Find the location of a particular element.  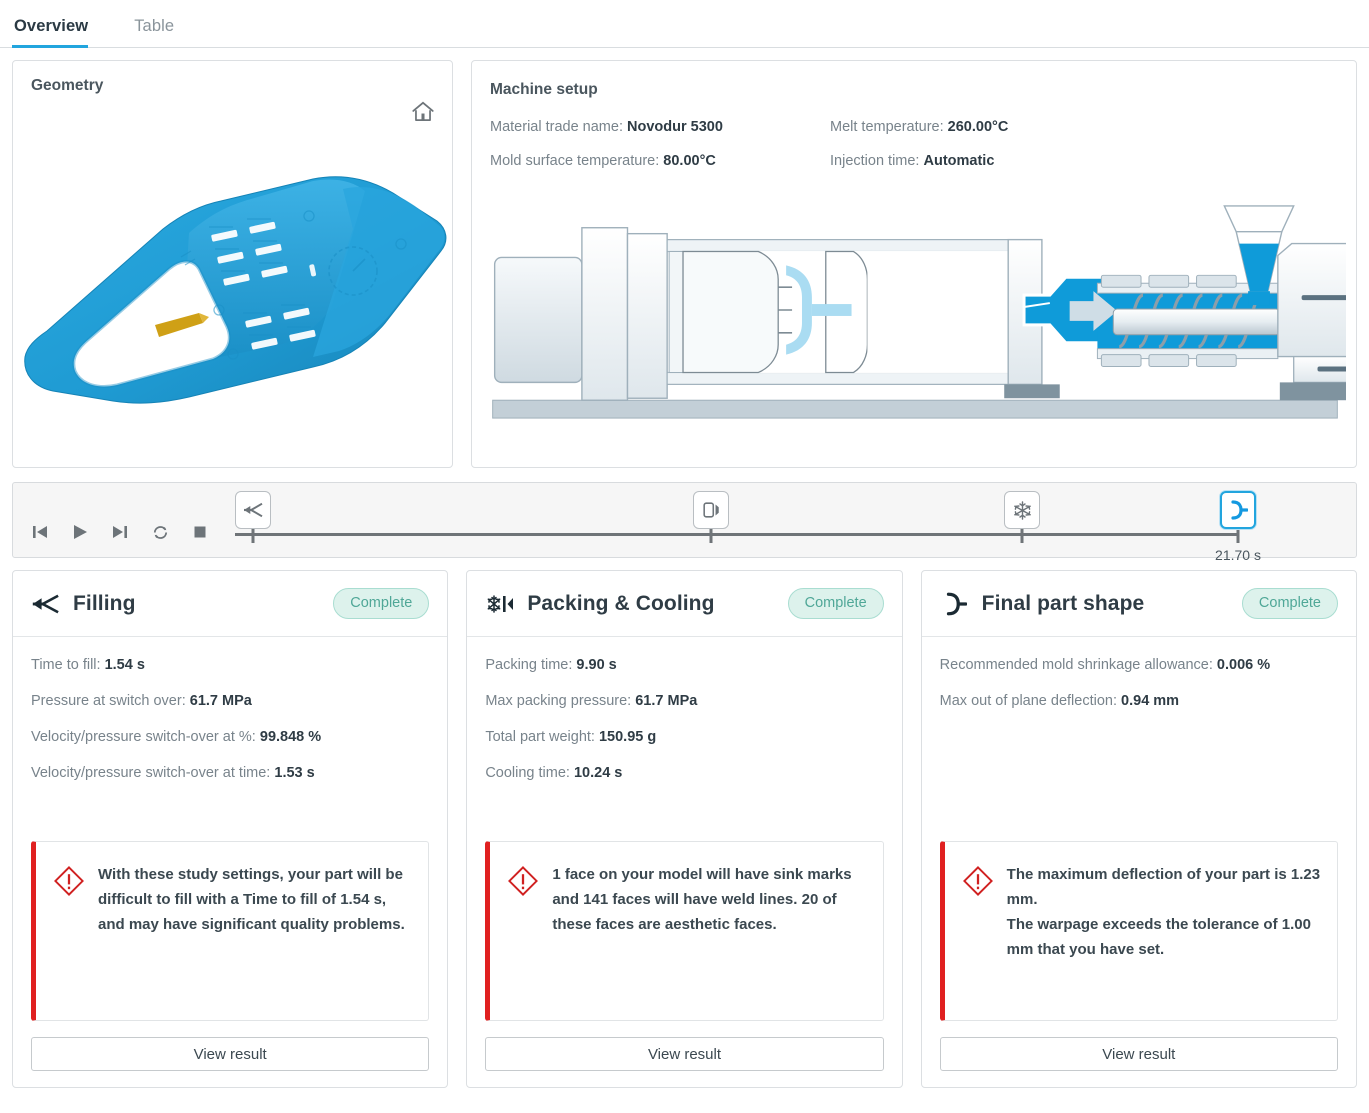

card-final-part-shape-header: Final part shape Complete is located at coordinates (1138, 604).